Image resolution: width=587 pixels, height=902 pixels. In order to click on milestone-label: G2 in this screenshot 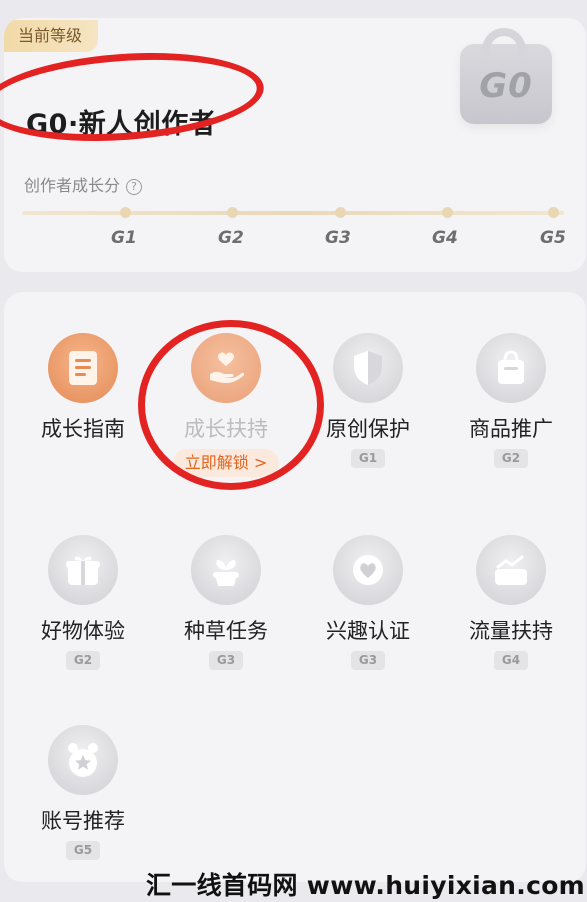, I will do `click(231, 238)`.